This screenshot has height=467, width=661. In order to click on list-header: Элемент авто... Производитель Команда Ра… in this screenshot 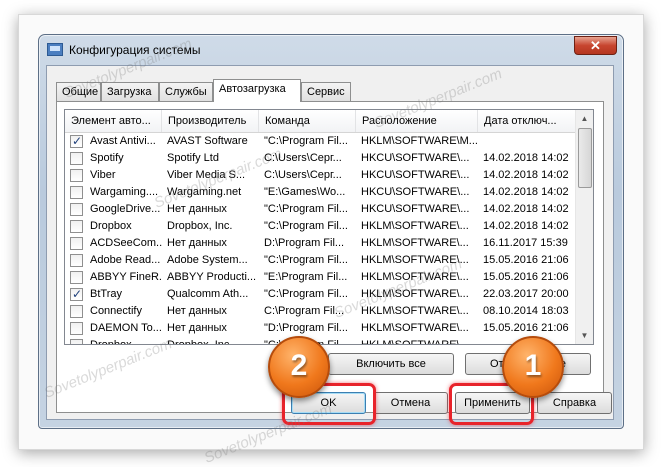, I will do `click(321, 121)`.